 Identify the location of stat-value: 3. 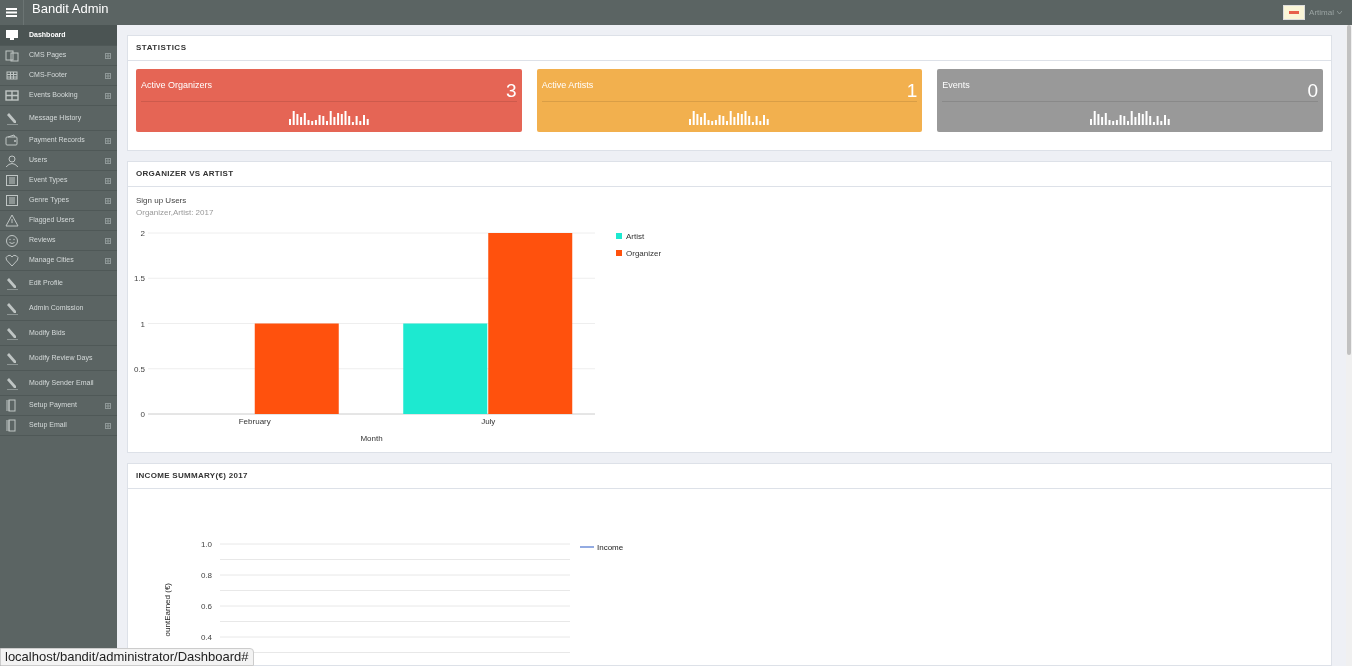
(511, 90).